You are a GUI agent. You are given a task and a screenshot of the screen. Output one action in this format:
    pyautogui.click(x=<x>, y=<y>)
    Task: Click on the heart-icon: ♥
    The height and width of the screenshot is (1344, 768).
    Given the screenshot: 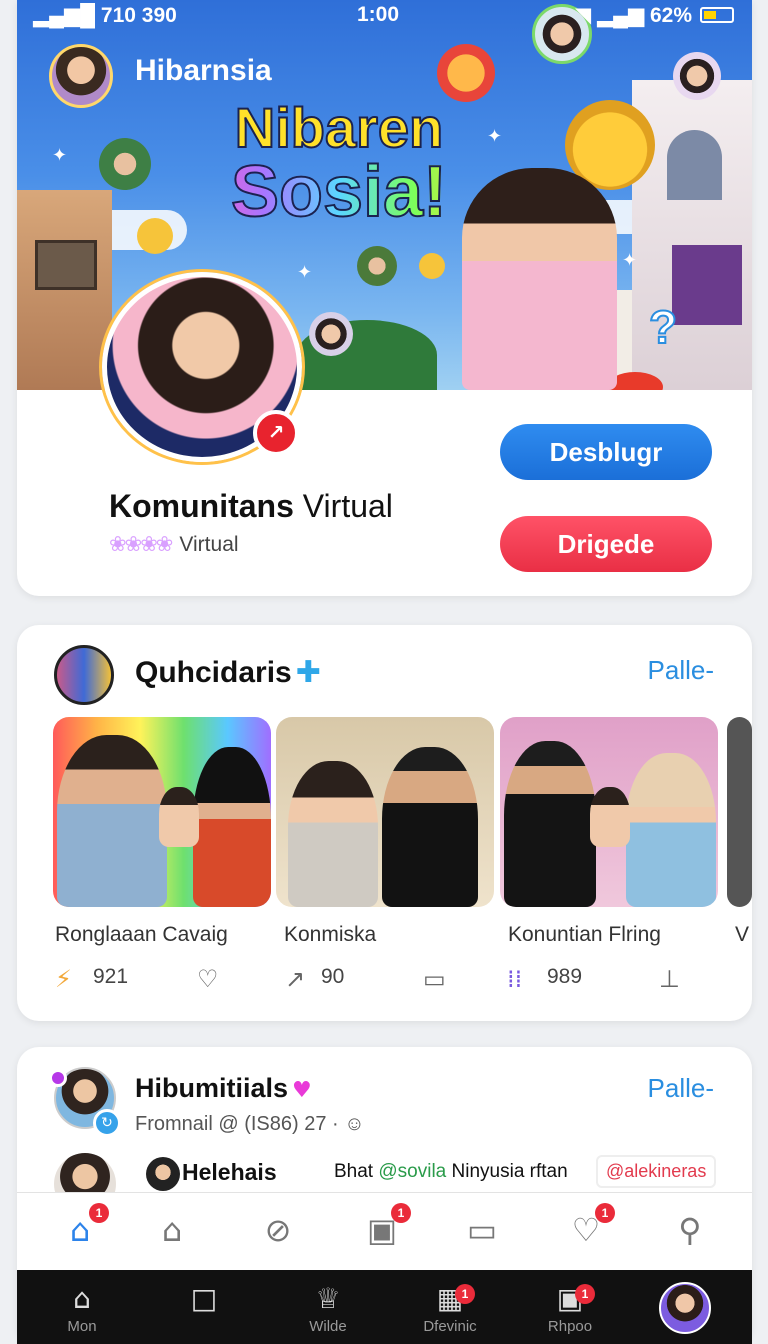 What is the action you would take?
    pyautogui.click(x=302, y=1090)
    